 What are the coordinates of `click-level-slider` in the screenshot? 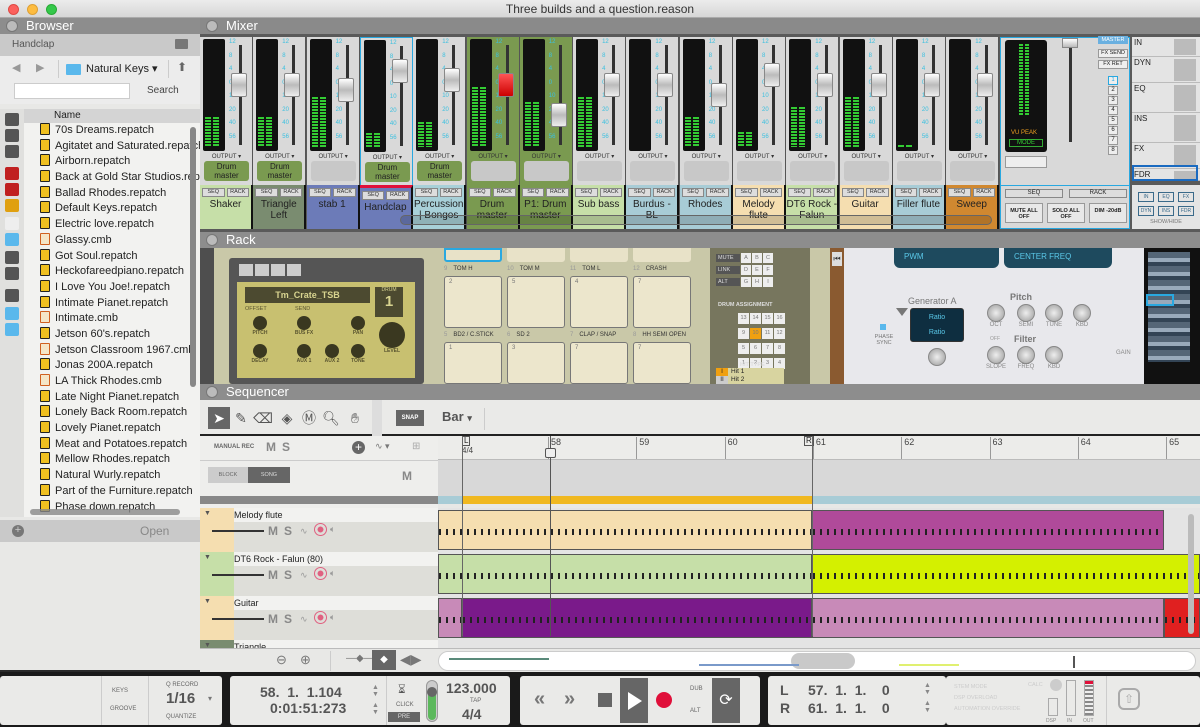 It's located at (432, 701).